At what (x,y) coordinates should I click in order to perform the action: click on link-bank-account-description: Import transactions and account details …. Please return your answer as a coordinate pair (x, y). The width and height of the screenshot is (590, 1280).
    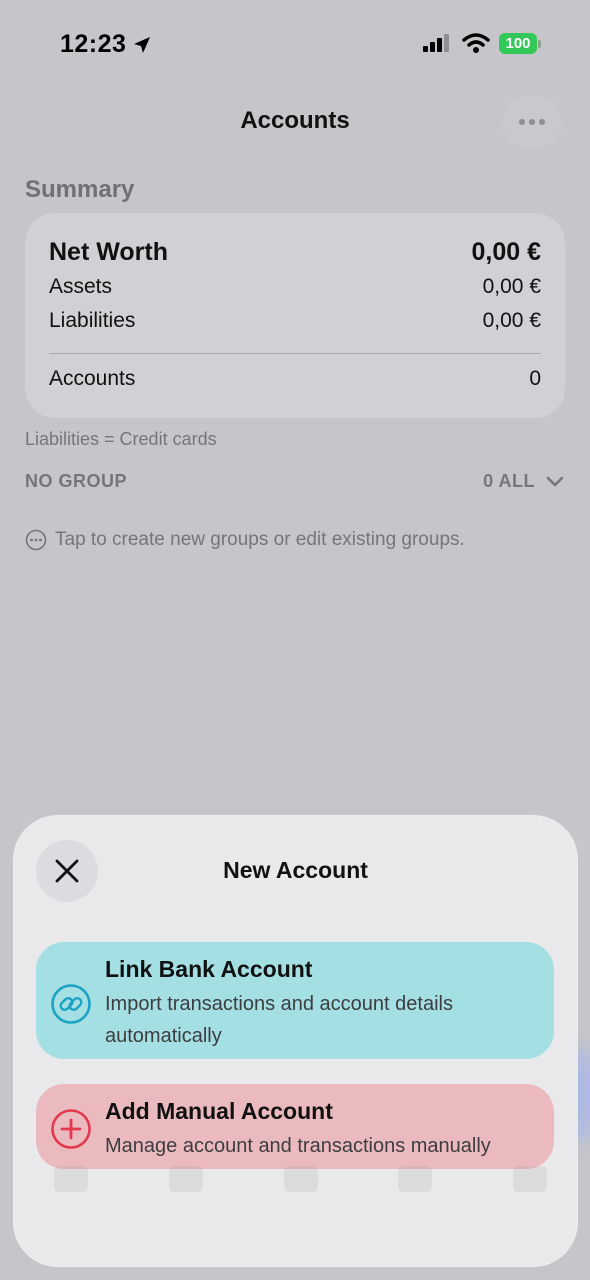
    Looking at the image, I should click on (279, 1020).